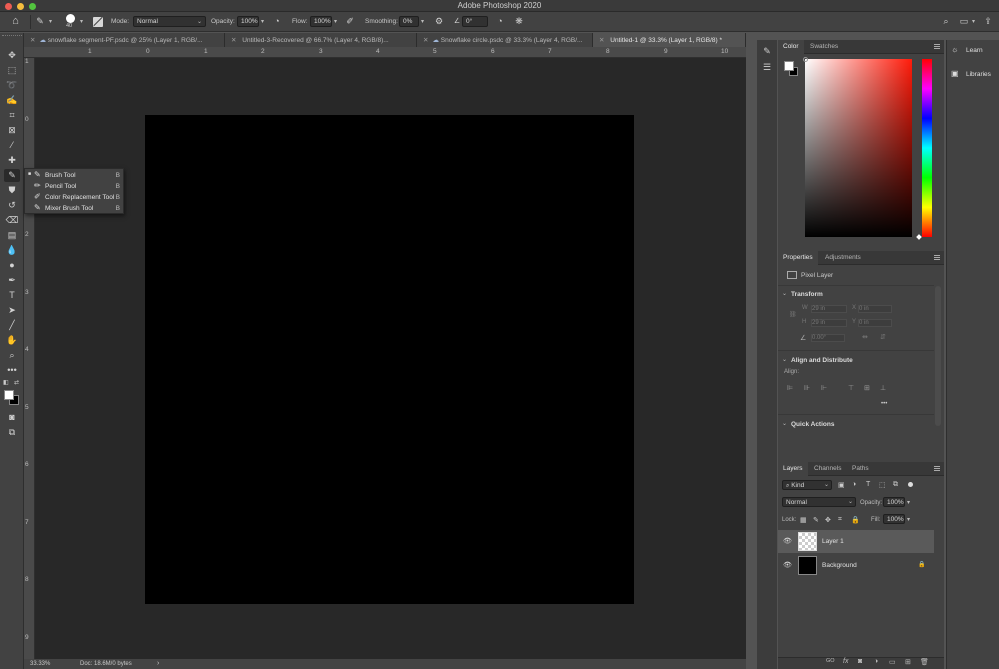 The width and height of the screenshot is (999, 669). Describe the element at coordinates (12, 340) in the screenshot. I see `hand-tool-icon: ✋` at that location.